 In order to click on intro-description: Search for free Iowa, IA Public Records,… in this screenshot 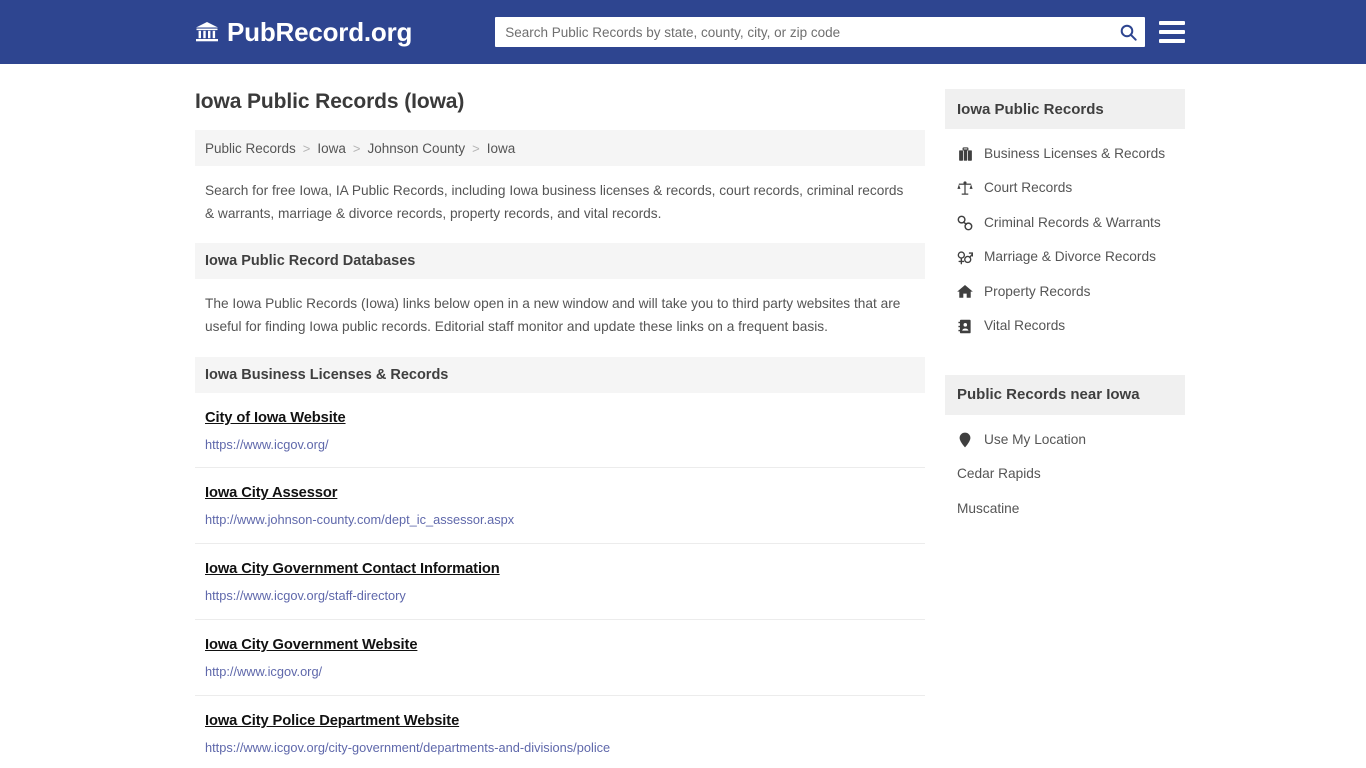, I will do `click(554, 202)`.